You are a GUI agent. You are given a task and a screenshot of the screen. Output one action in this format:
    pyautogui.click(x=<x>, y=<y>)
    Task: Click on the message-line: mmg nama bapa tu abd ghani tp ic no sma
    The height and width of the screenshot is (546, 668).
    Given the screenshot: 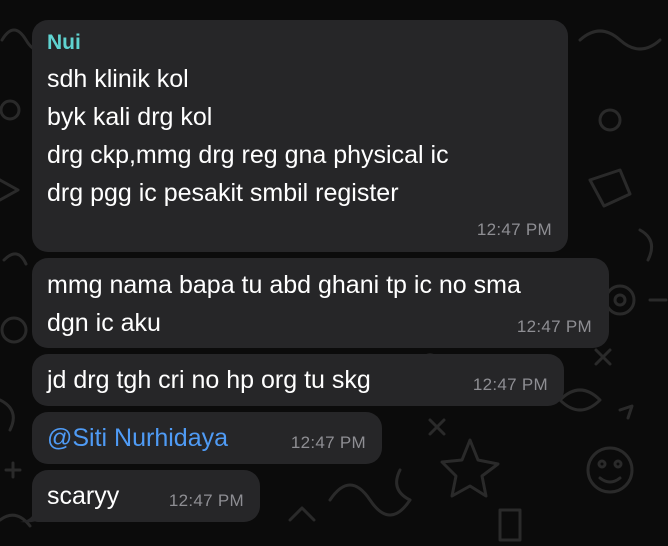 What is the action you would take?
    pyautogui.click(x=284, y=285)
    